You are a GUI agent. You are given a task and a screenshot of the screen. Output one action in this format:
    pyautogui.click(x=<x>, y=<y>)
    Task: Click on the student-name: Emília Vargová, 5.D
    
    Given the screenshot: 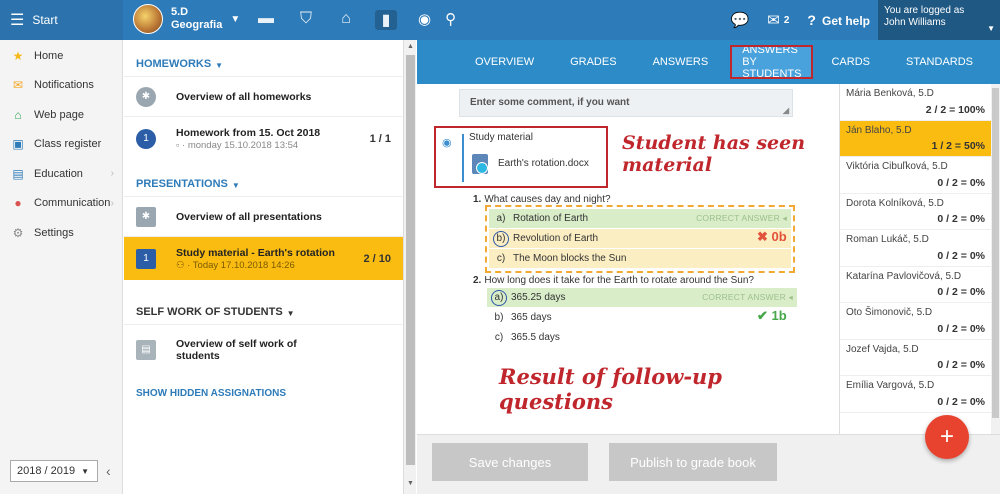 What is the action you would take?
    pyautogui.click(x=890, y=385)
    